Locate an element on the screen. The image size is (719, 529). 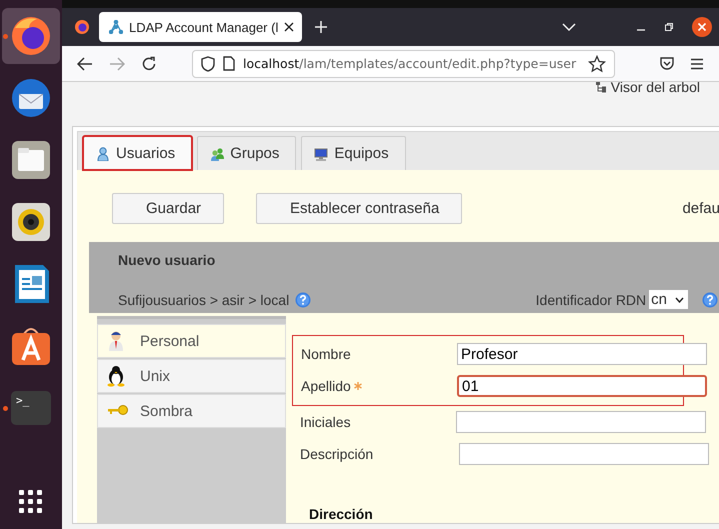
back-arrow-icon is located at coordinates (85, 63).